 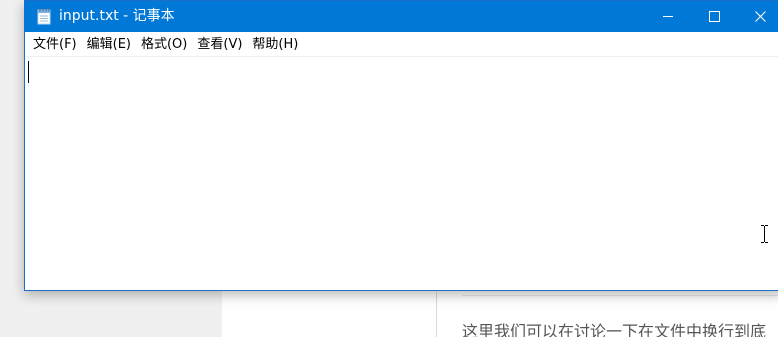 I want to click on maximize-icon, so click(x=714, y=16).